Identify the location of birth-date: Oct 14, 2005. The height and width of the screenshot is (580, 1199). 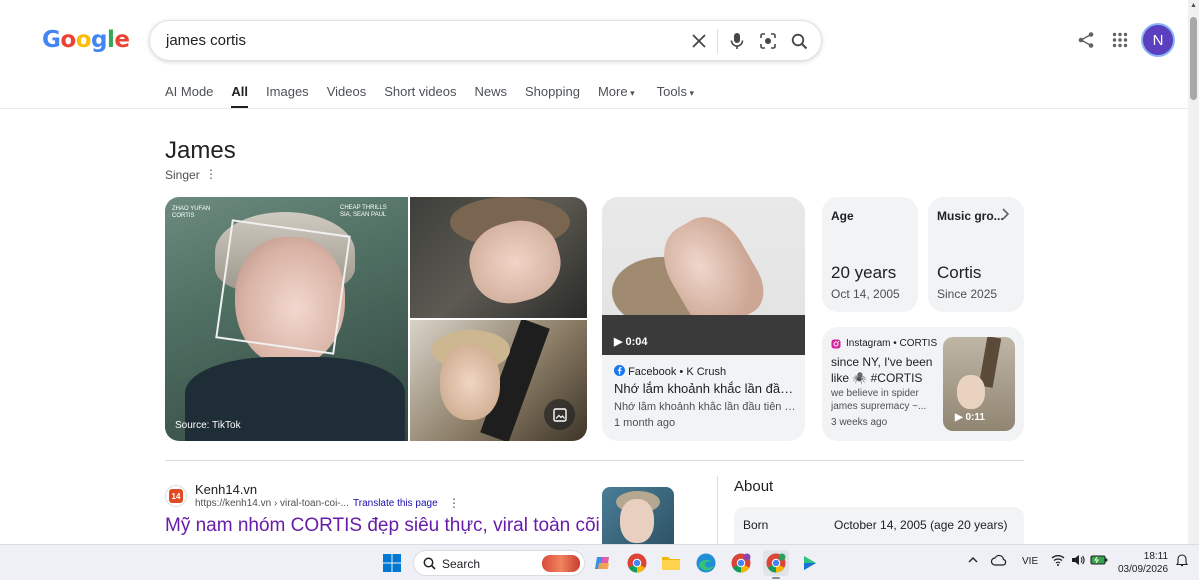
(865, 294).